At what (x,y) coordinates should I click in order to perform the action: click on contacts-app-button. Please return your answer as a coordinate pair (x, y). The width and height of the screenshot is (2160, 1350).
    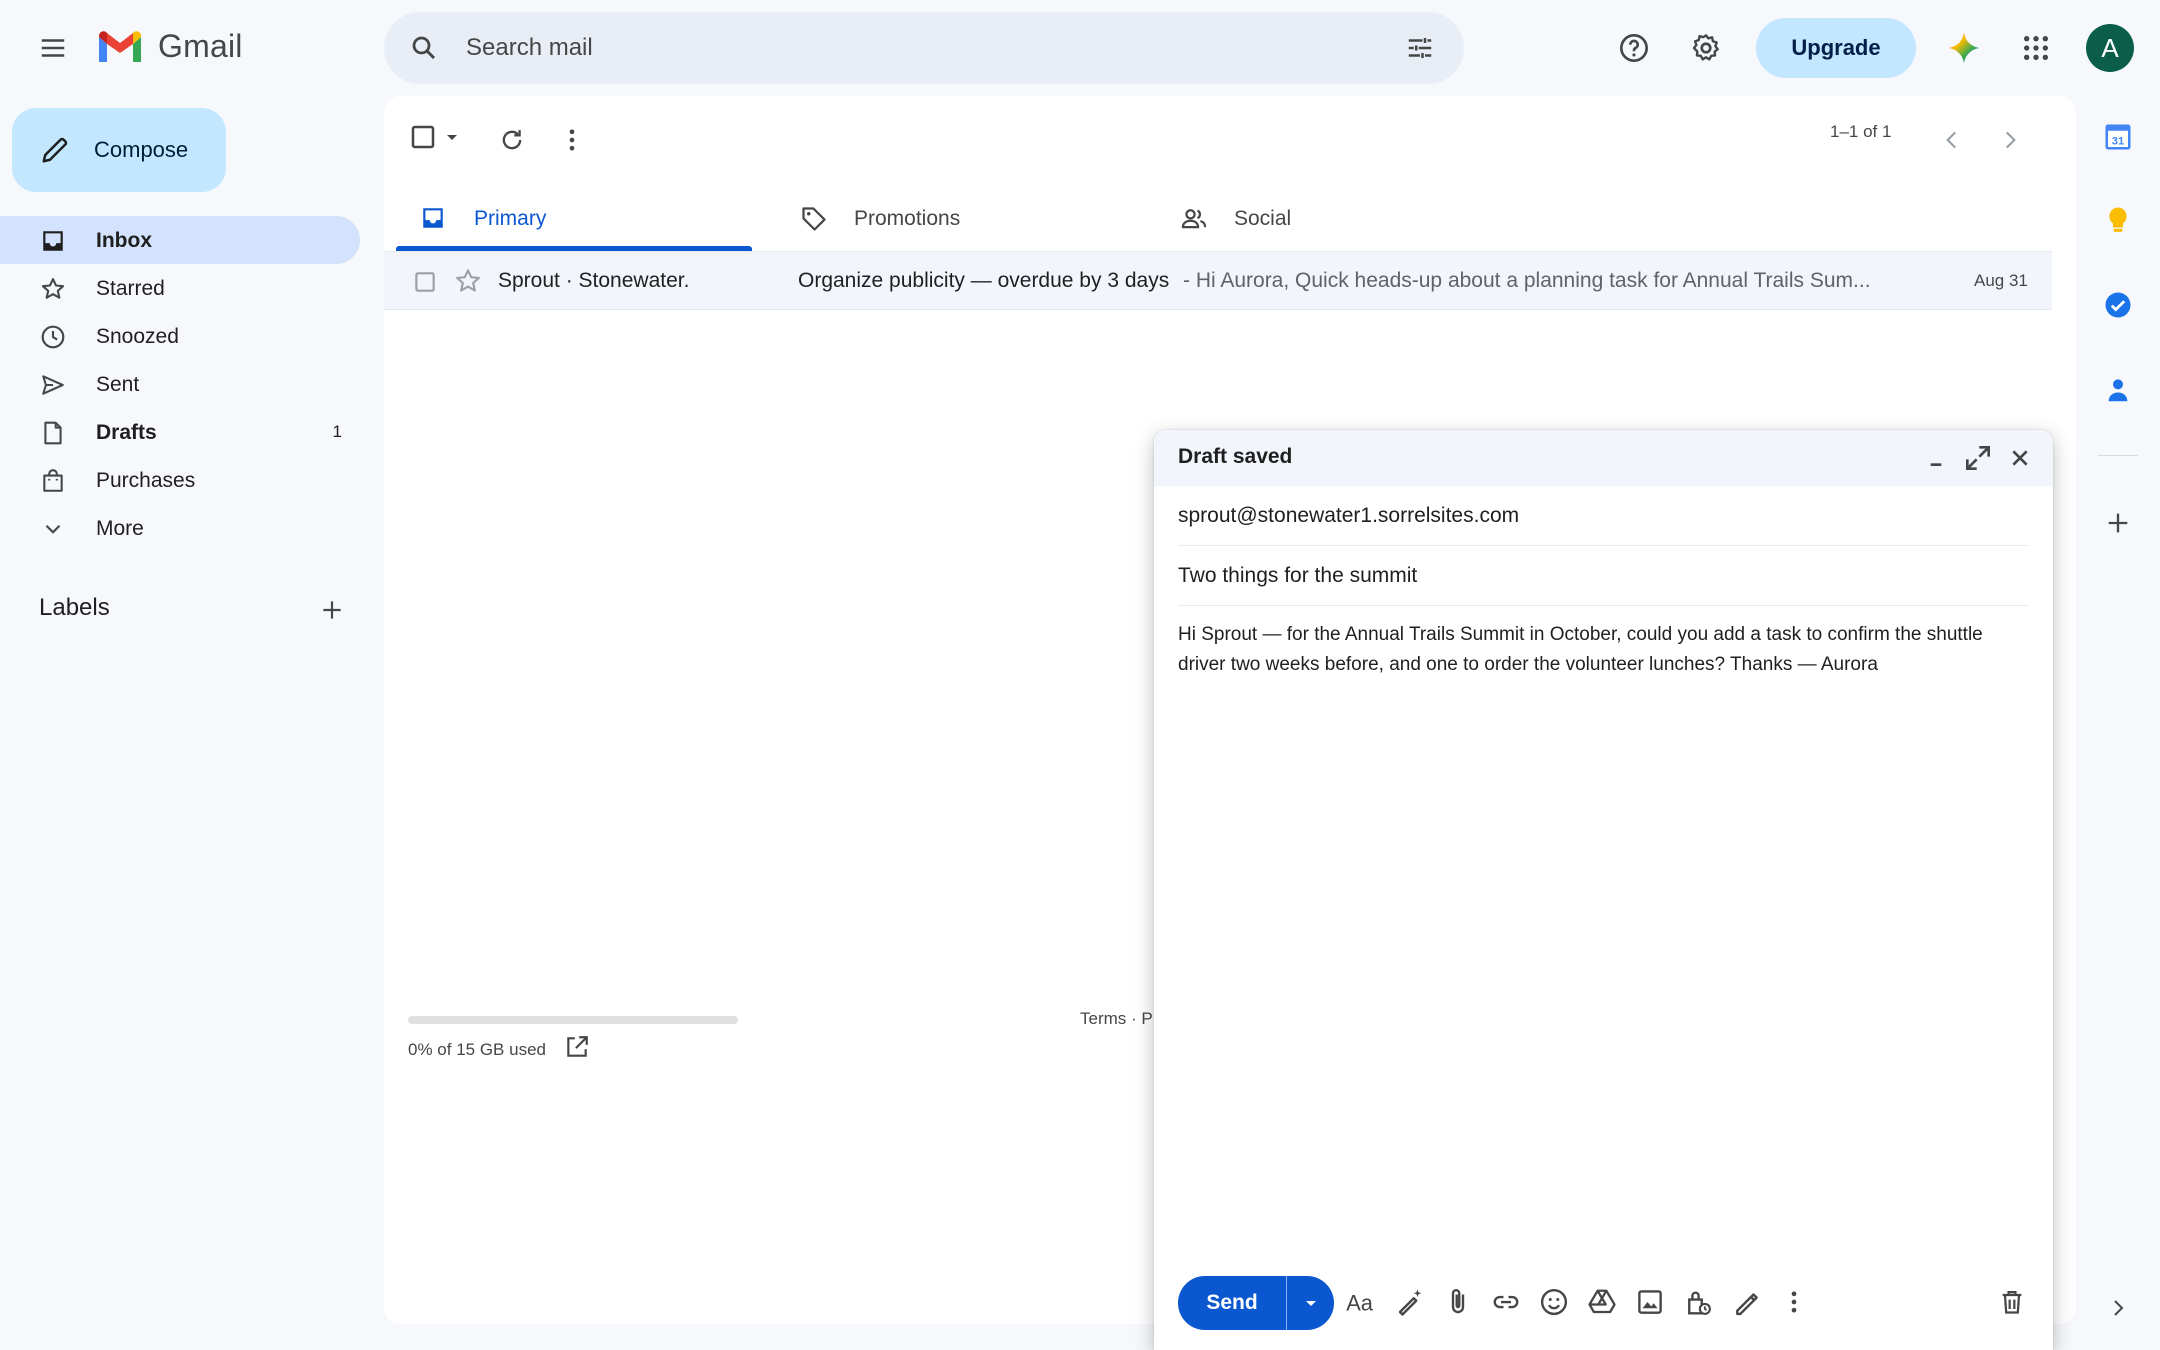
    Looking at the image, I should click on (2118, 390).